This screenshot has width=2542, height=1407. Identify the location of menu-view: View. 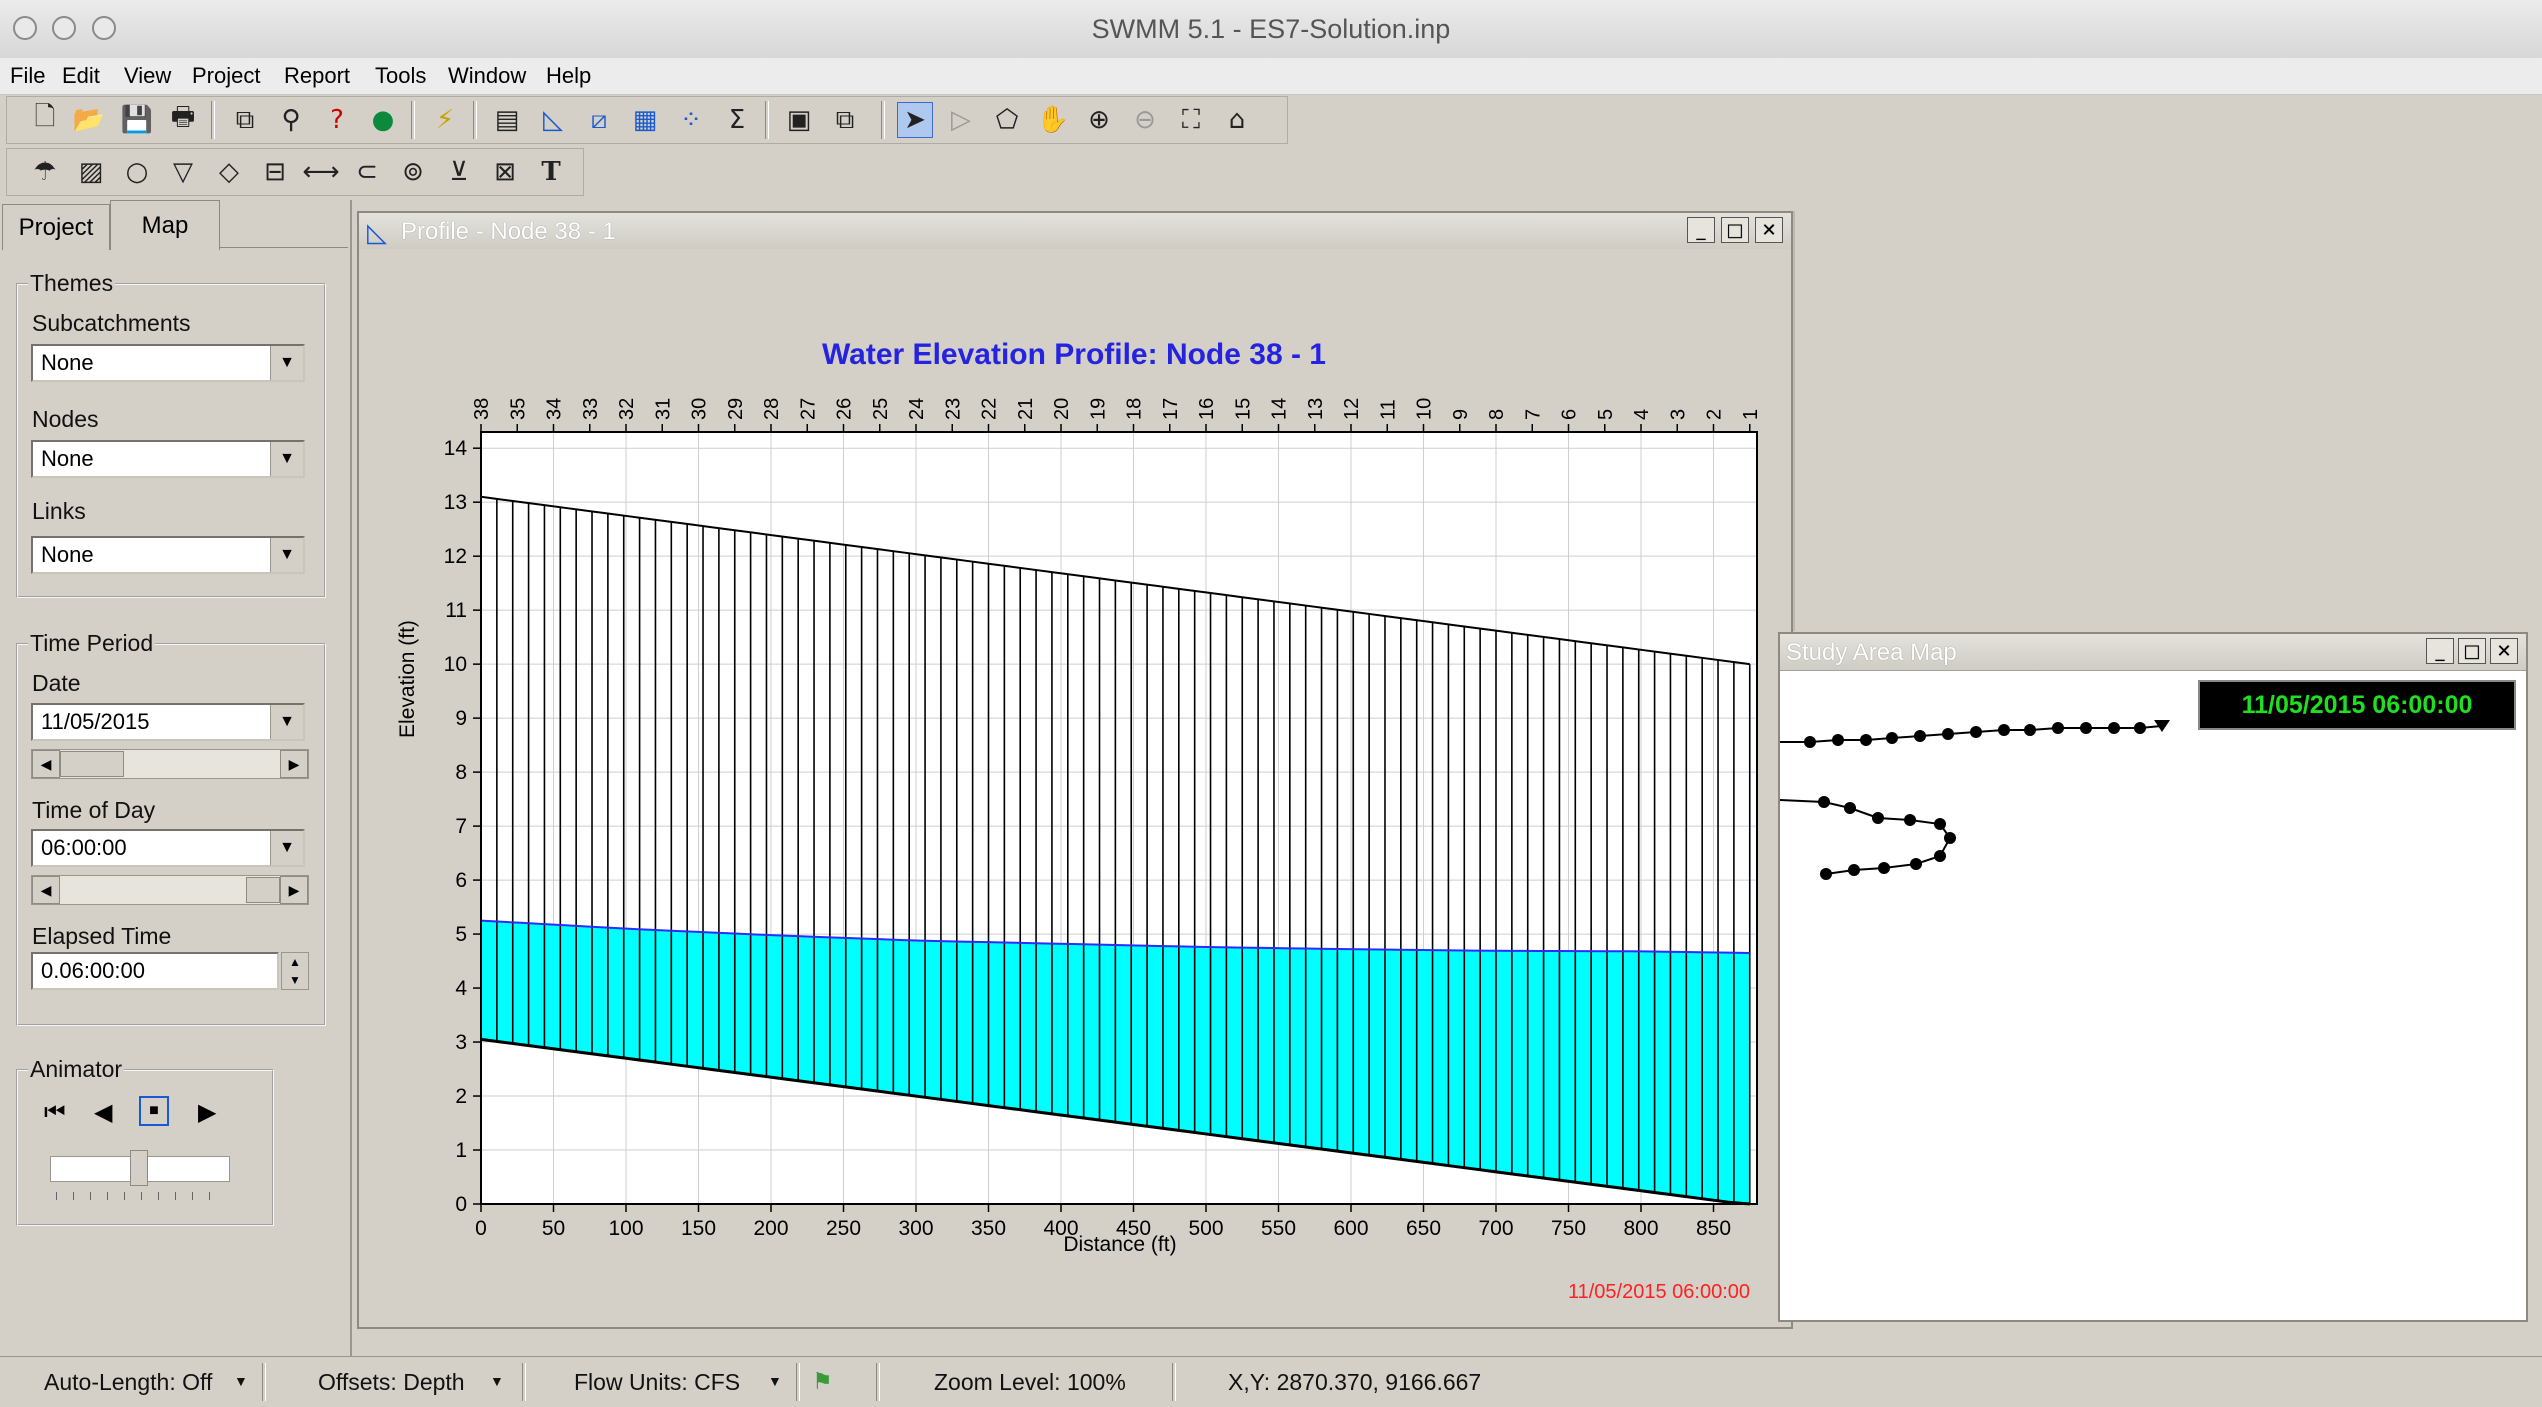
(147, 76).